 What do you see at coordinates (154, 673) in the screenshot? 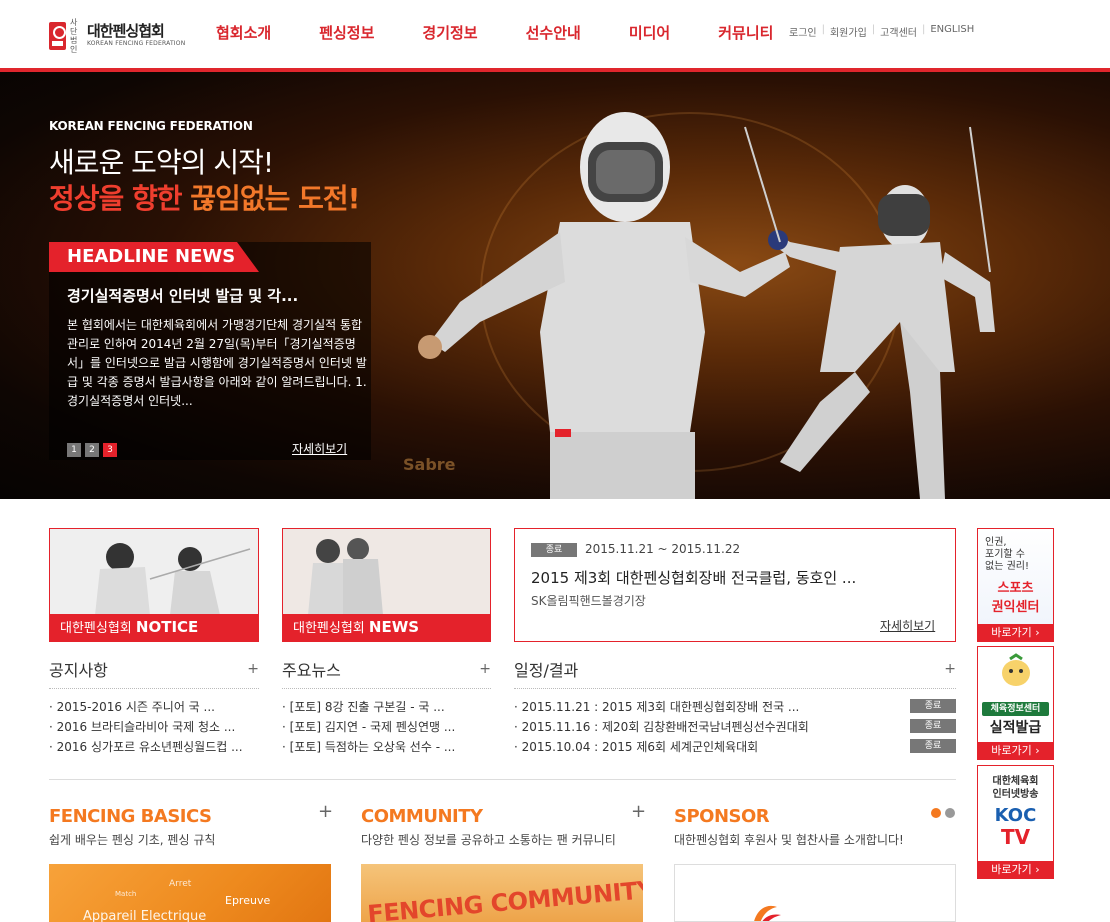
I see `notices-header: 공지사항 +` at bounding box center [154, 673].